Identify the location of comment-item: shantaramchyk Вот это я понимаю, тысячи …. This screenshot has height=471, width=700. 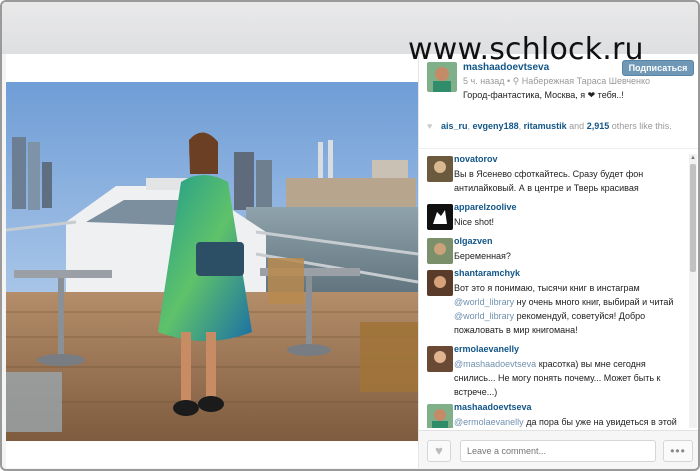
(558, 306).